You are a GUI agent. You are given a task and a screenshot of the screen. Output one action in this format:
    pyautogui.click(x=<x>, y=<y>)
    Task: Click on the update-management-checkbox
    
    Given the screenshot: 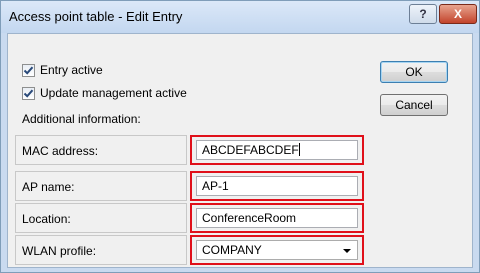 What is the action you would take?
    pyautogui.click(x=28, y=93)
    